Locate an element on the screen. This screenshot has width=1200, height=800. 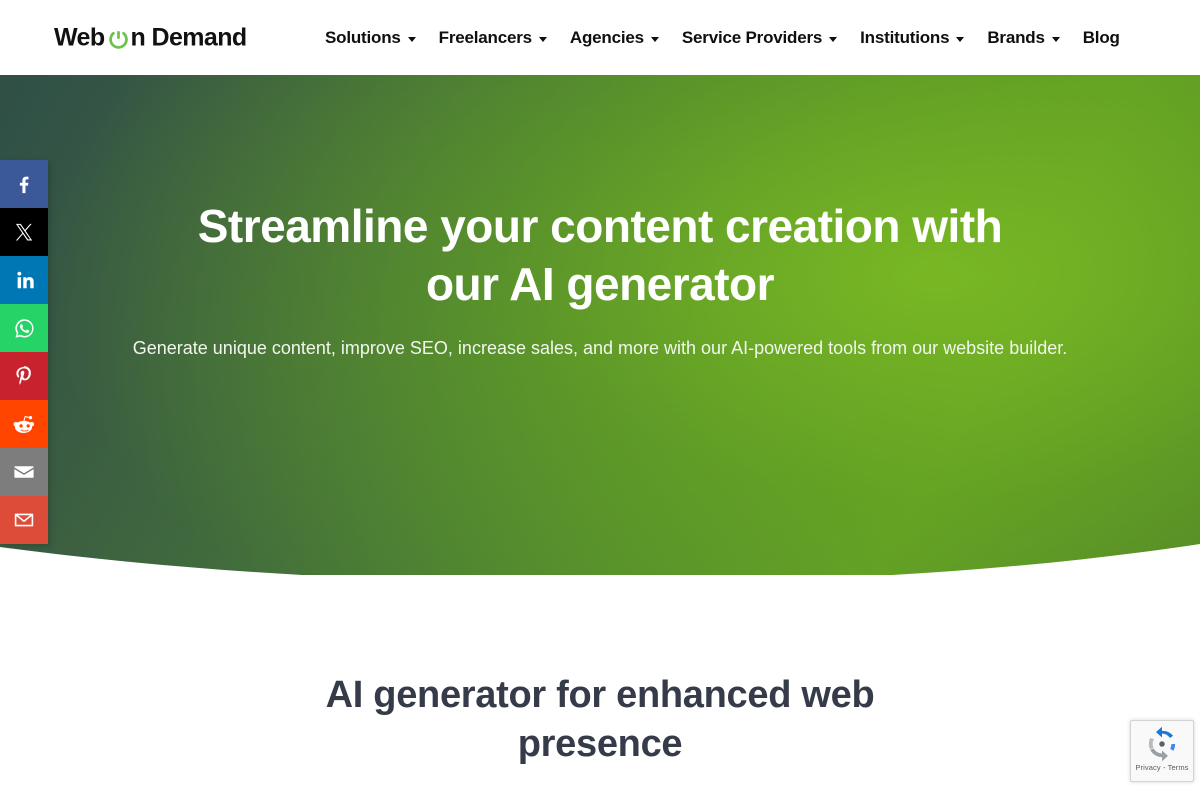
nav-label: Solutions is located at coordinates (363, 37).